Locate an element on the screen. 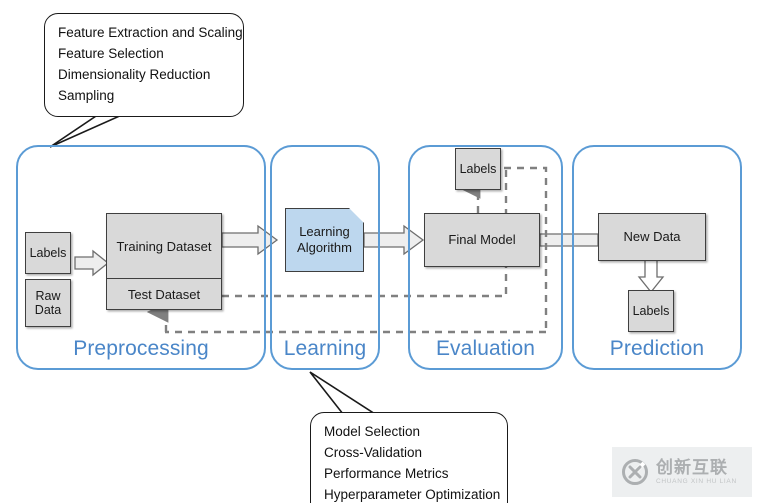 Image resolution: width=758 pixels, height=503 pixels. node-raw-data: Raw Data is located at coordinates (48, 303).